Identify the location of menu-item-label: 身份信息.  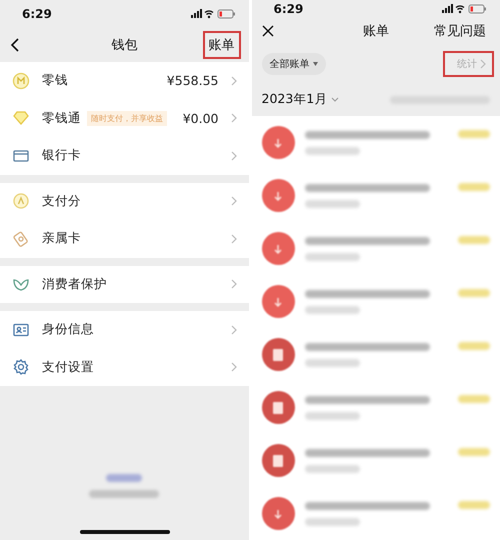
(68, 329).